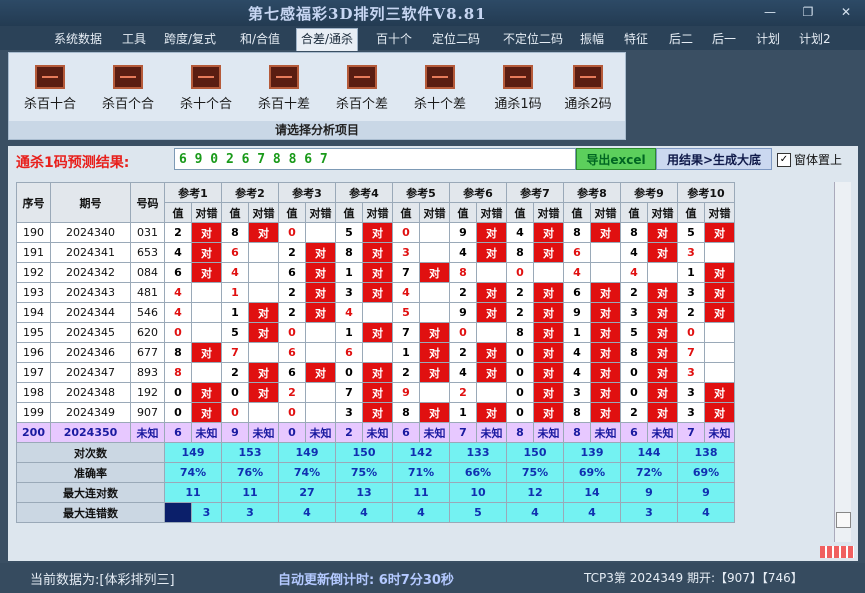  I want to click on minimize-icon: —, so click(770, 12).